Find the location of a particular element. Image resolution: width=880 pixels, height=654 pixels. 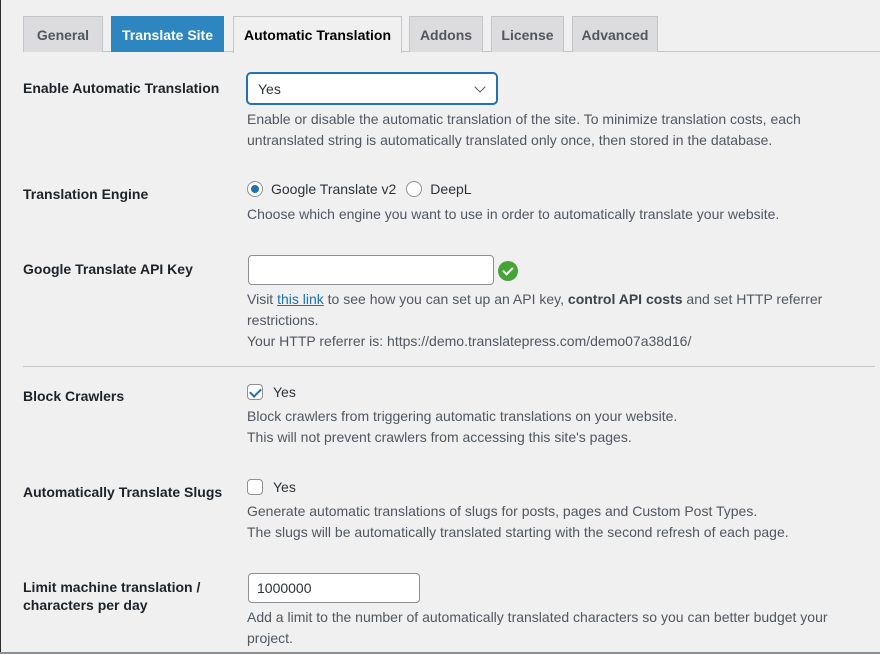

tab-license: License is located at coordinates (527, 34).